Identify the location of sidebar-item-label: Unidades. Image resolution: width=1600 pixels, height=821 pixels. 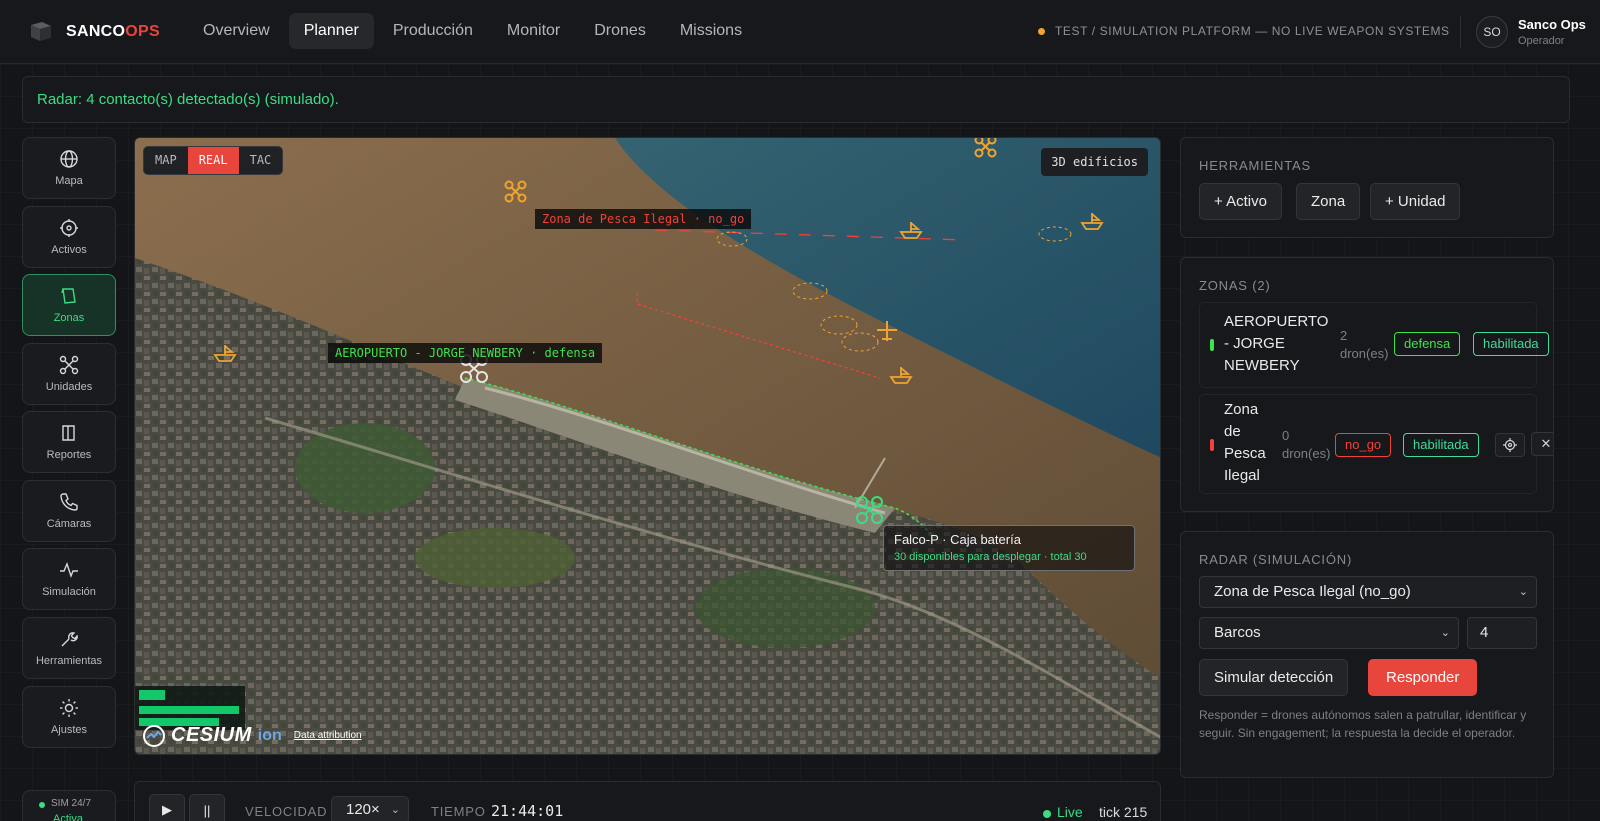
(69, 387).